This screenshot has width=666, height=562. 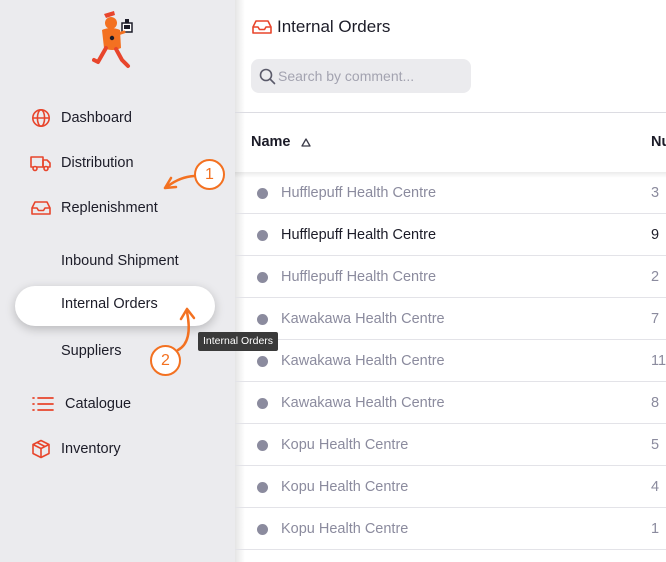 What do you see at coordinates (109, 208) in the screenshot?
I see `nav-item-label: Replenishment` at bounding box center [109, 208].